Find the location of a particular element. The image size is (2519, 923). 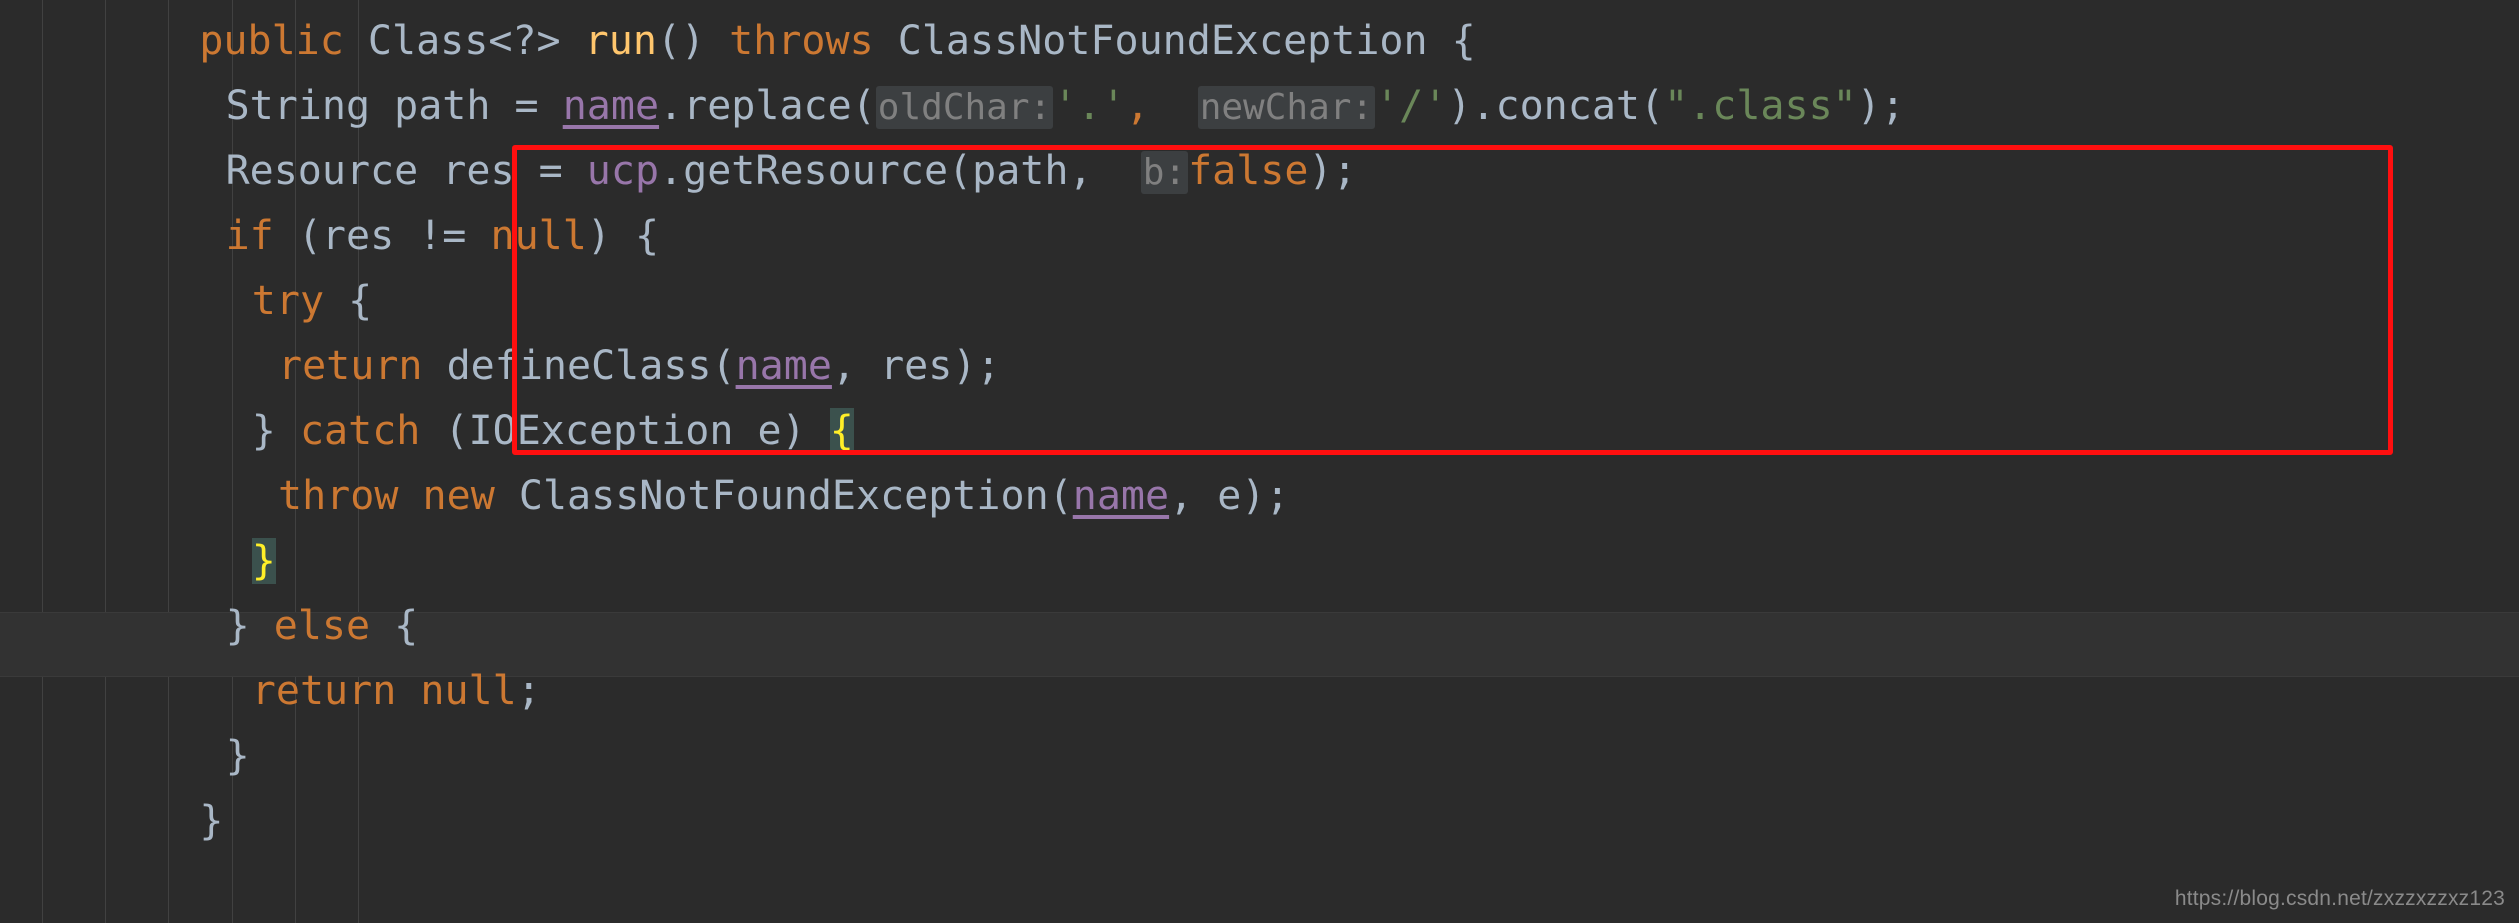

line-public-class-run-token-5: ClassNotFoundException { is located at coordinates (1174, 41).